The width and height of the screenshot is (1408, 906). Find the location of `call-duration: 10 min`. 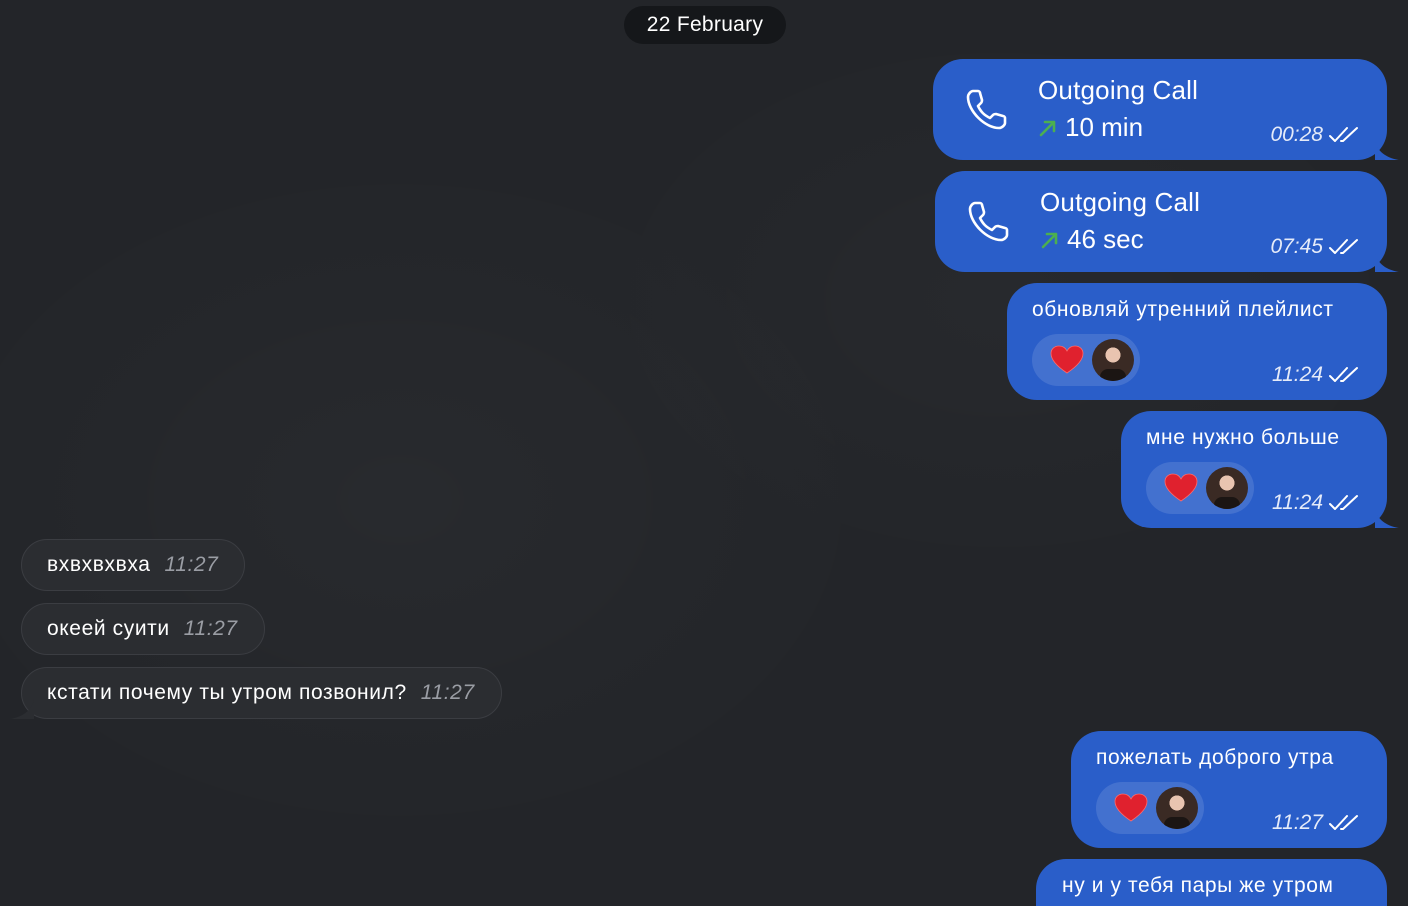

call-duration: 10 min is located at coordinates (1090, 127).